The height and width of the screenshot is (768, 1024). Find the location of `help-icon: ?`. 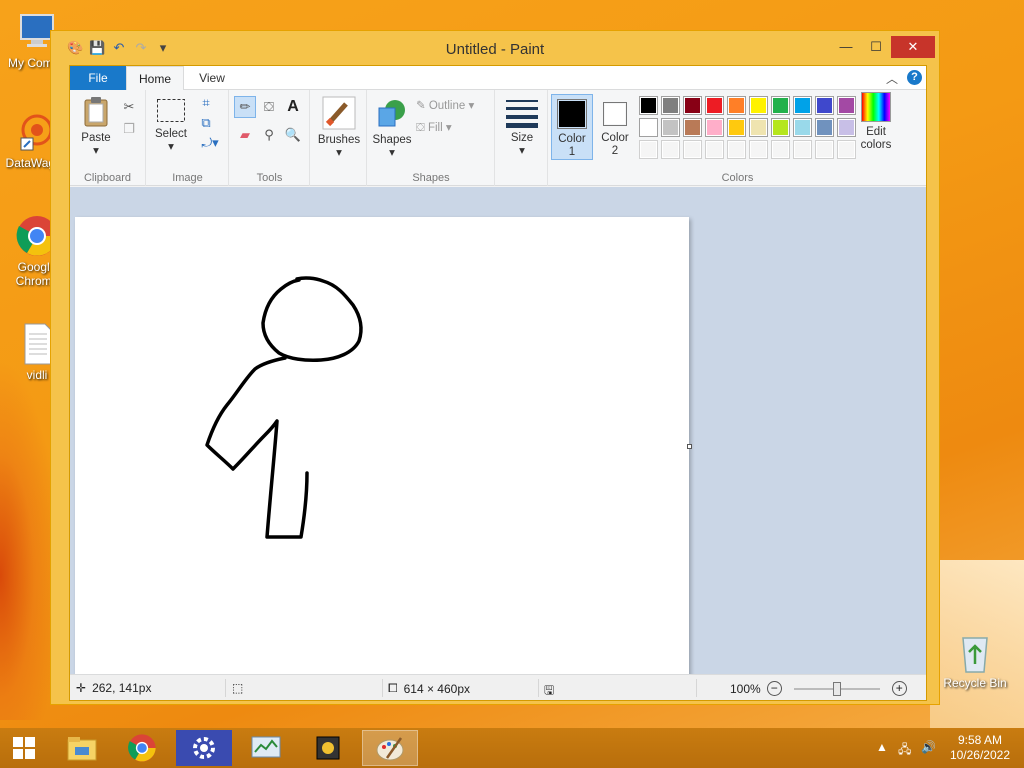

help-icon: ? is located at coordinates (914, 77).